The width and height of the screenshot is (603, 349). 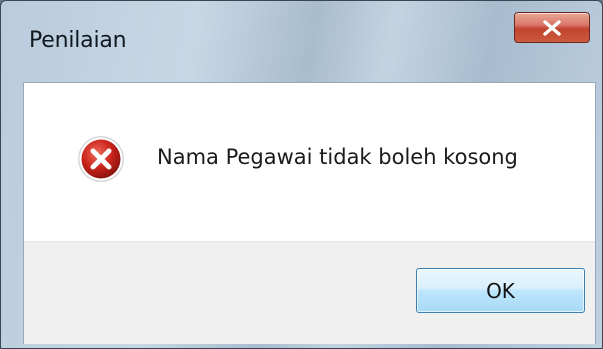 I want to click on close-icon, so click(x=552, y=28).